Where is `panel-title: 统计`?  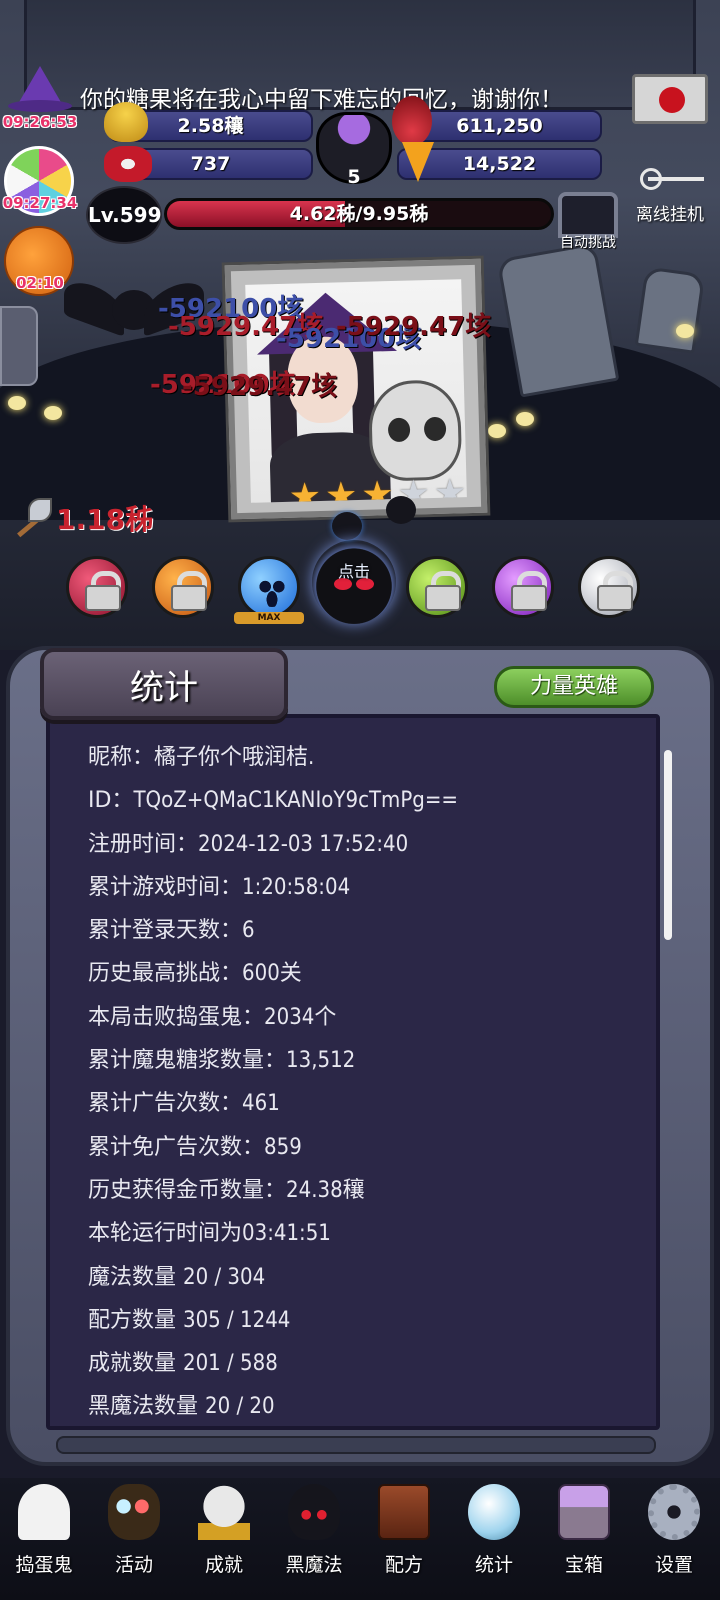 panel-title: 统计 is located at coordinates (164, 688).